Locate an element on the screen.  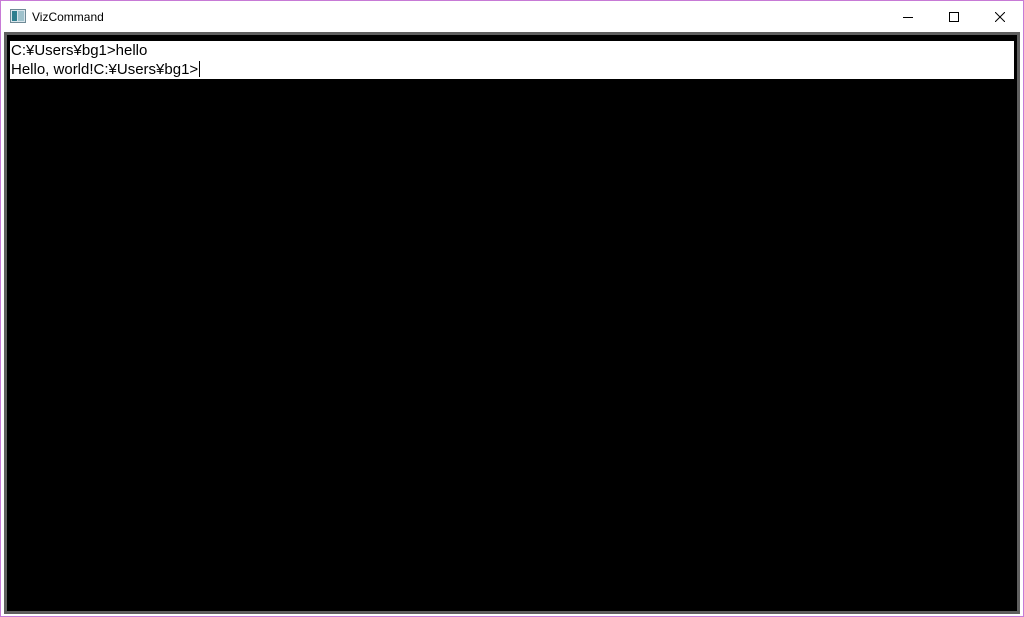
console-line: Hello, world!C:¥Users¥bg1> is located at coordinates (512, 69).